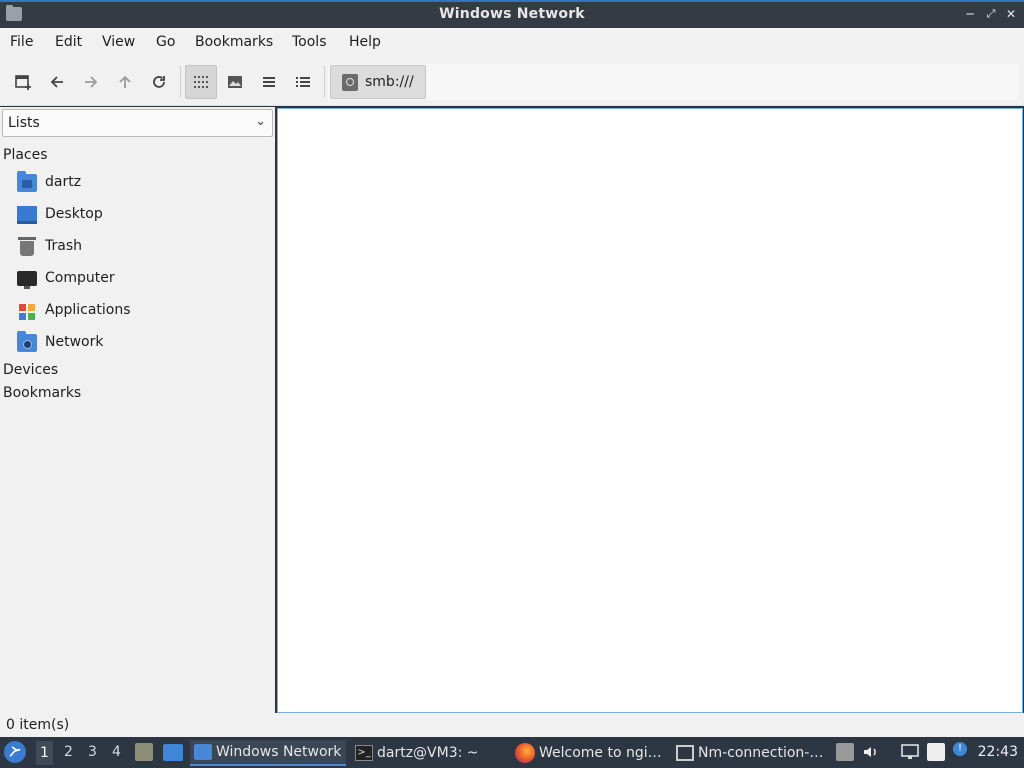  What do you see at coordinates (512, 725) in the screenshot?
I see `status-bar: 0 item(s)` at bounding box center [512, 725].